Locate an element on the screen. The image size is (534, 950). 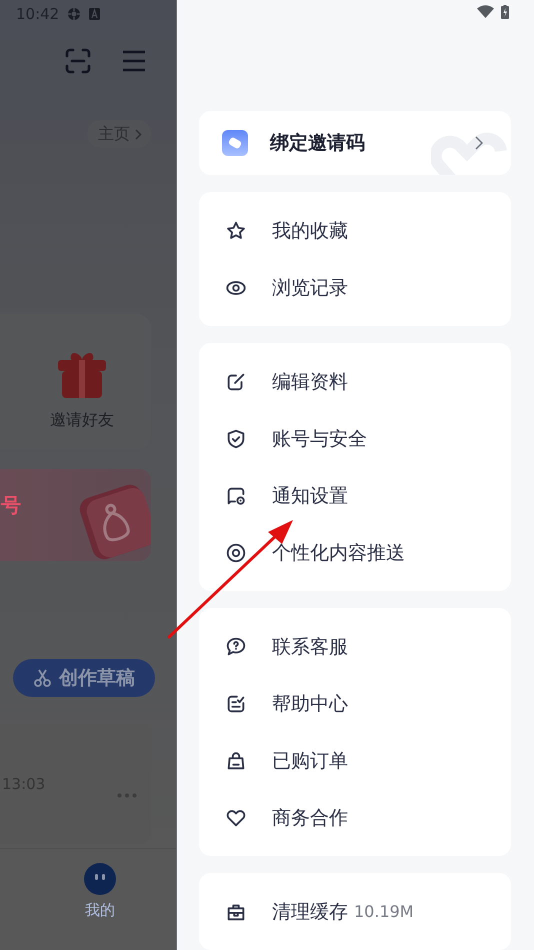
scissors-icon is located at coordinates (43, 678).